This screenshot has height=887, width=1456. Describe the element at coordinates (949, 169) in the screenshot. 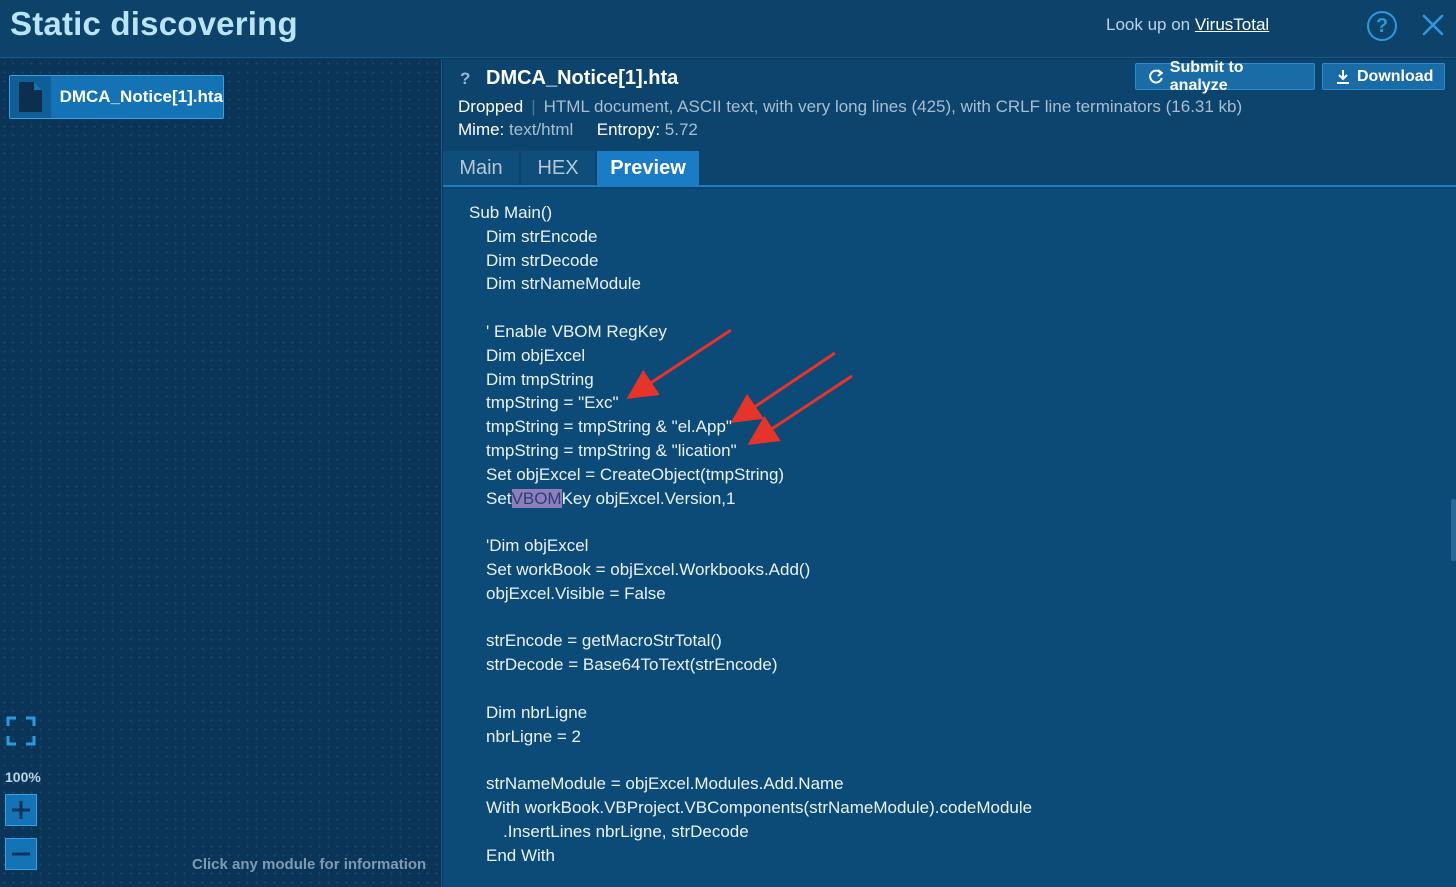

I see `tab-bar: Main HEX Preview` at that location.